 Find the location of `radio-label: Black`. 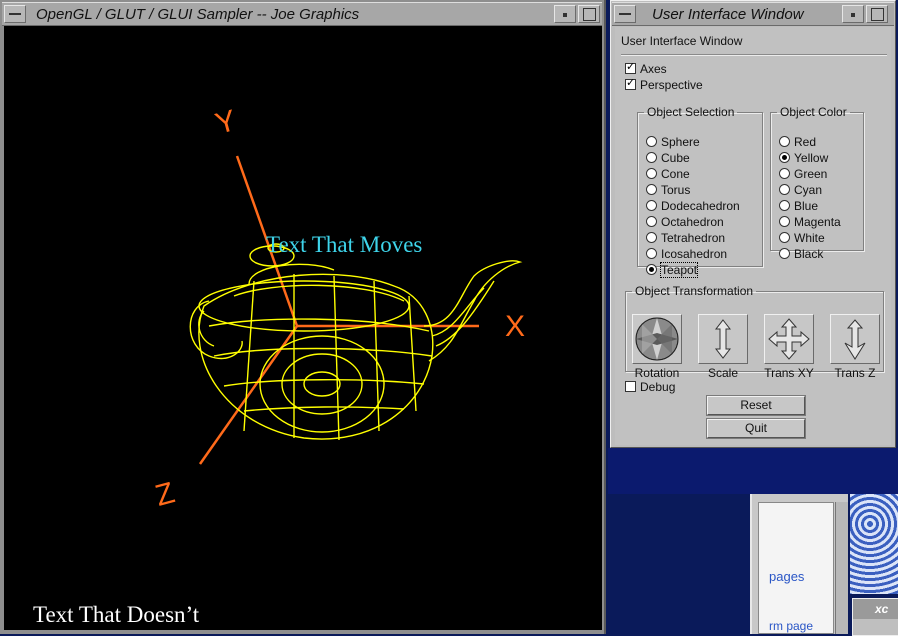

radio-label: Black is located at coordinates (809, 254).